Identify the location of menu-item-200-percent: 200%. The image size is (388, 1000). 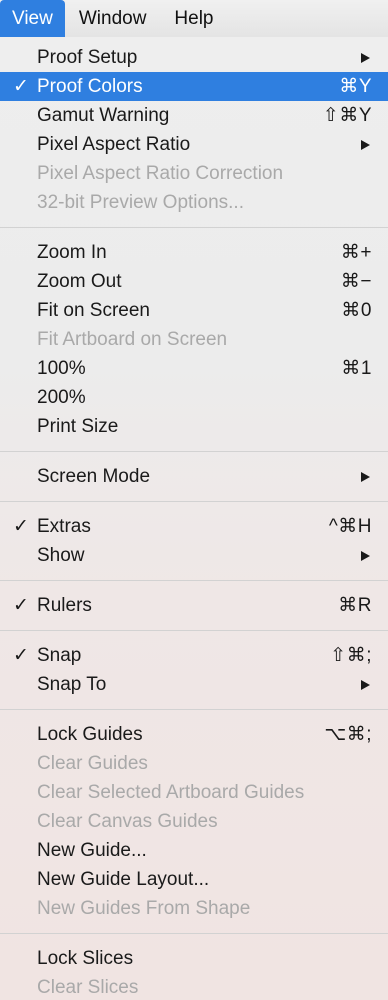
(194, 397).